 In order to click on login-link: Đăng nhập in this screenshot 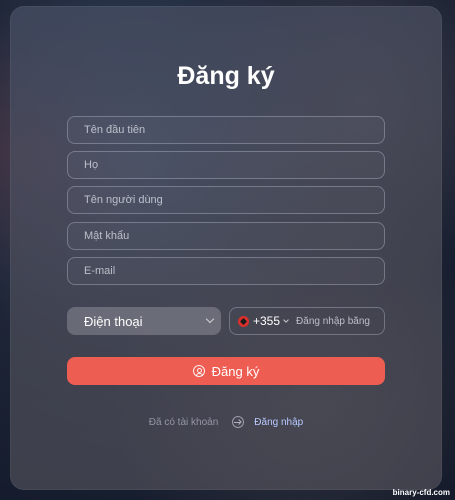, I will do `click(278, 422)`.